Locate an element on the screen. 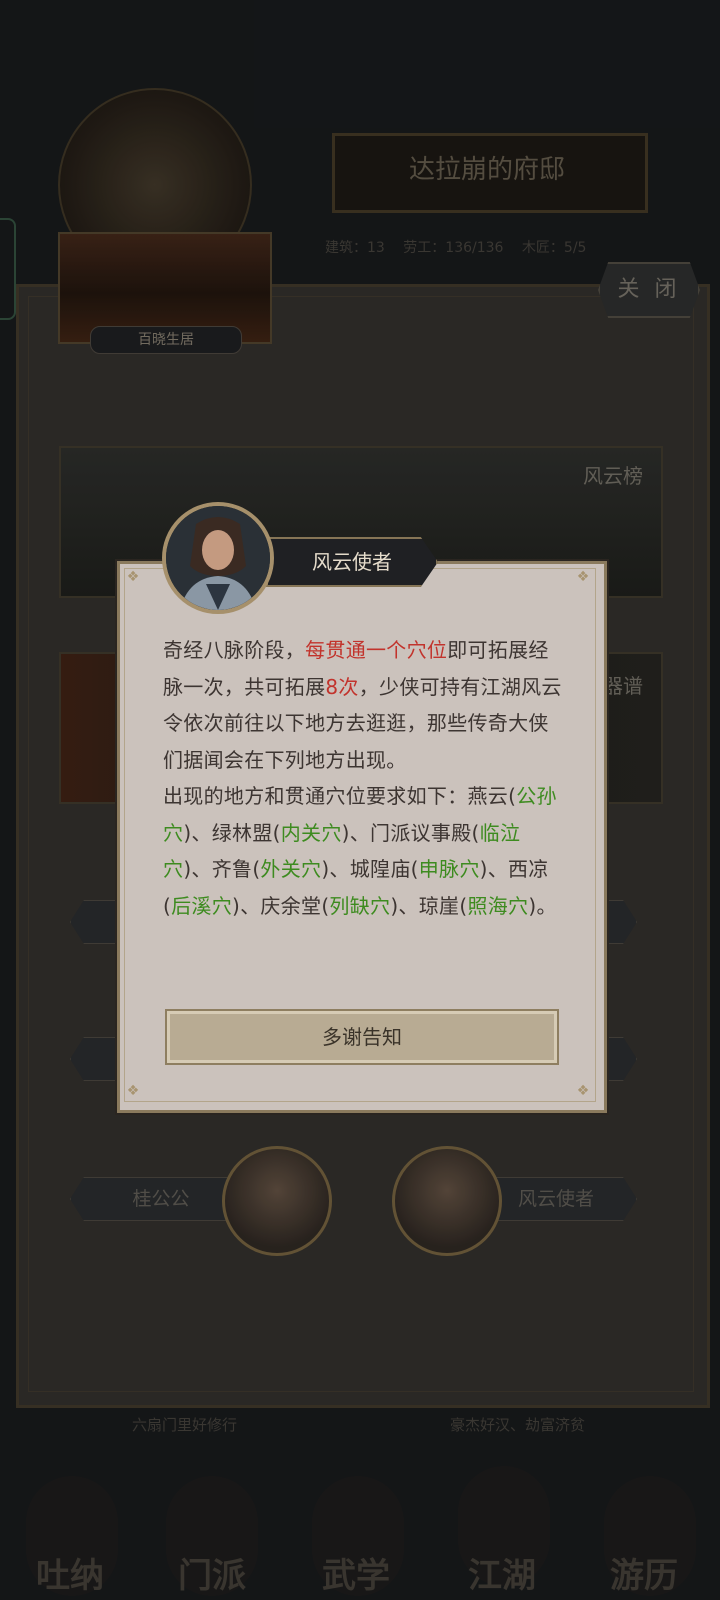 The image size is (720, 1600). text-segment: )、城隍庙( is located at coordinates (370, 869).